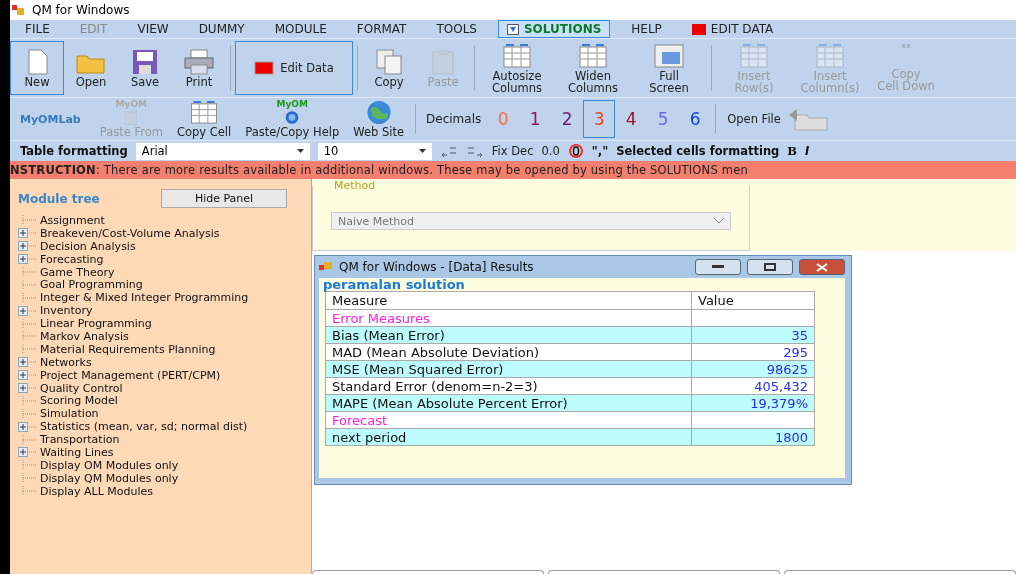  I want to click on tree-item: Decision Analysis, so click(88, 246).